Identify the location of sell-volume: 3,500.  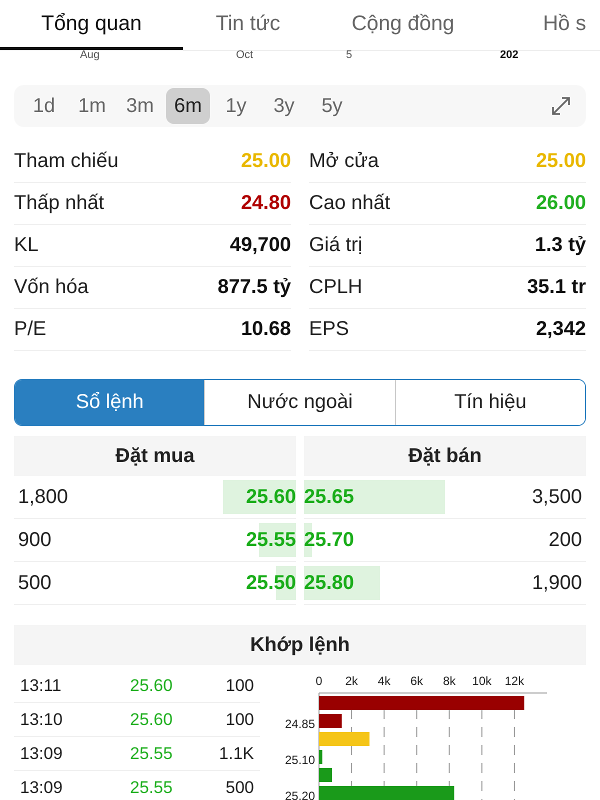
(557, 497).